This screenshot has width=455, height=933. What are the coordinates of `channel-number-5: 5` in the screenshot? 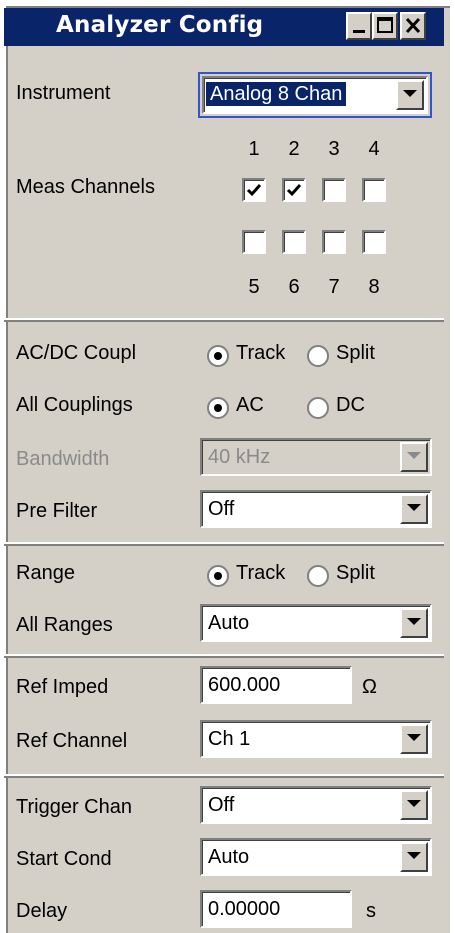 It's located at (254, 287).